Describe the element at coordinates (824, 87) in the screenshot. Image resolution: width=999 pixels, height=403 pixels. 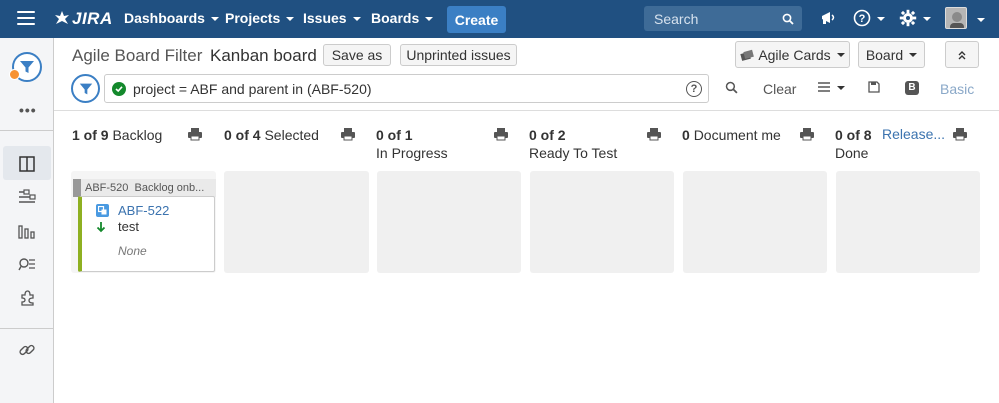
I see `list-icon` at that location.